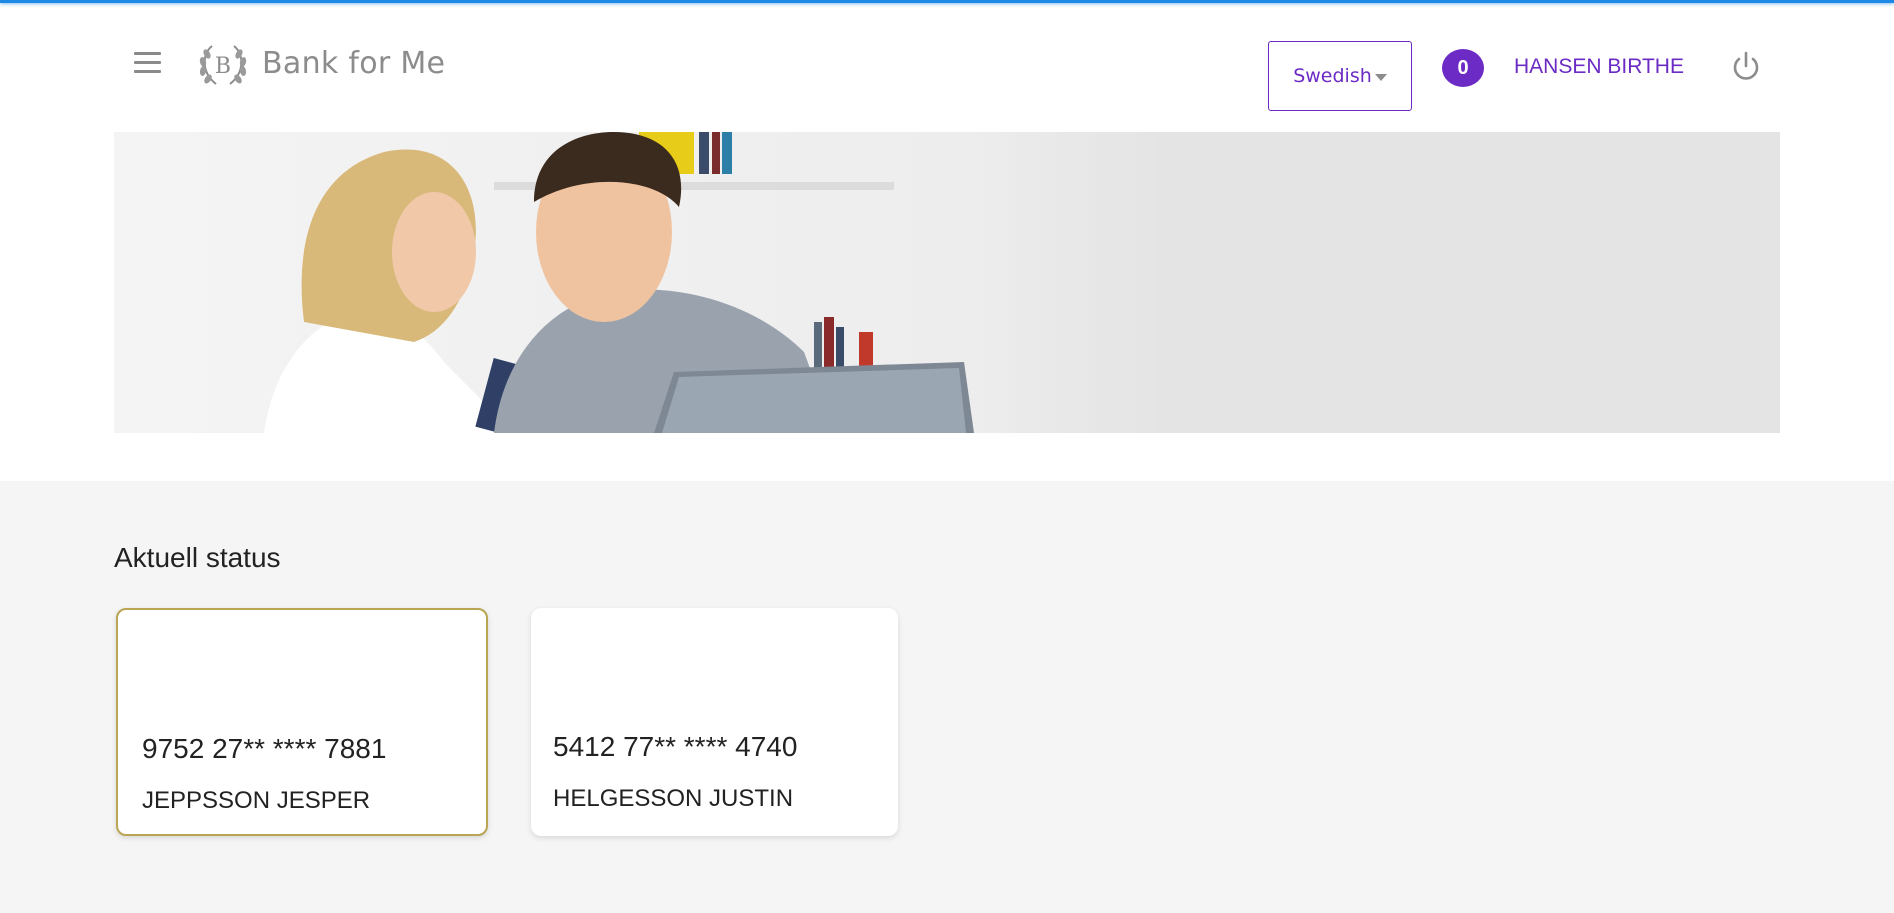 The image size is (1894, 913). Describe the element at coordinates (673, 798) in the screenshot. I see `card-holder-name: HELGESSON JUSTIN` at that location.